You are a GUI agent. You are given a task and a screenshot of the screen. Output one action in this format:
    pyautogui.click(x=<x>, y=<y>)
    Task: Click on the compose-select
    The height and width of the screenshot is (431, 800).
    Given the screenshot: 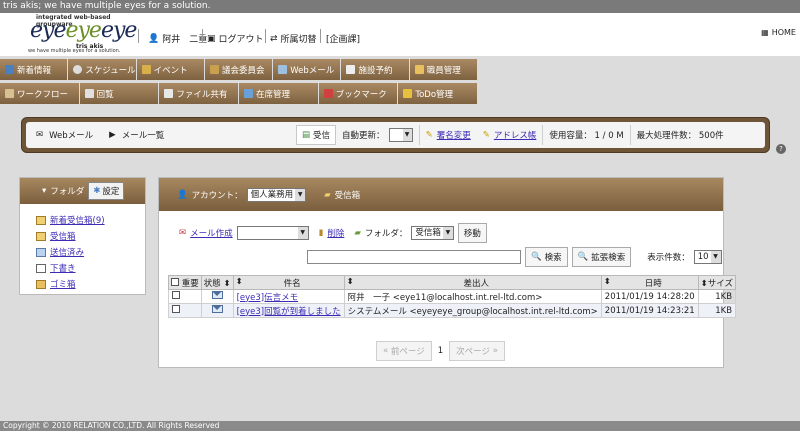 What is the action you would take?
    pyautogui.click(x=272, y=233)
    